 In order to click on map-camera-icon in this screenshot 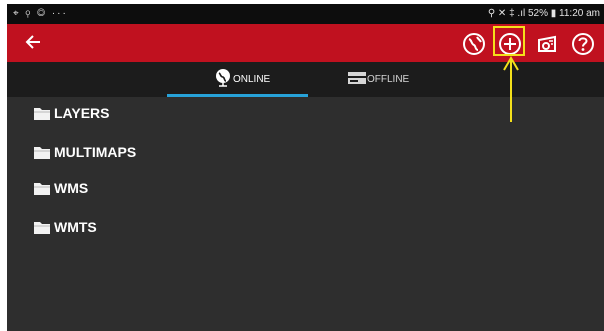, I will do `click(547, 43)`.